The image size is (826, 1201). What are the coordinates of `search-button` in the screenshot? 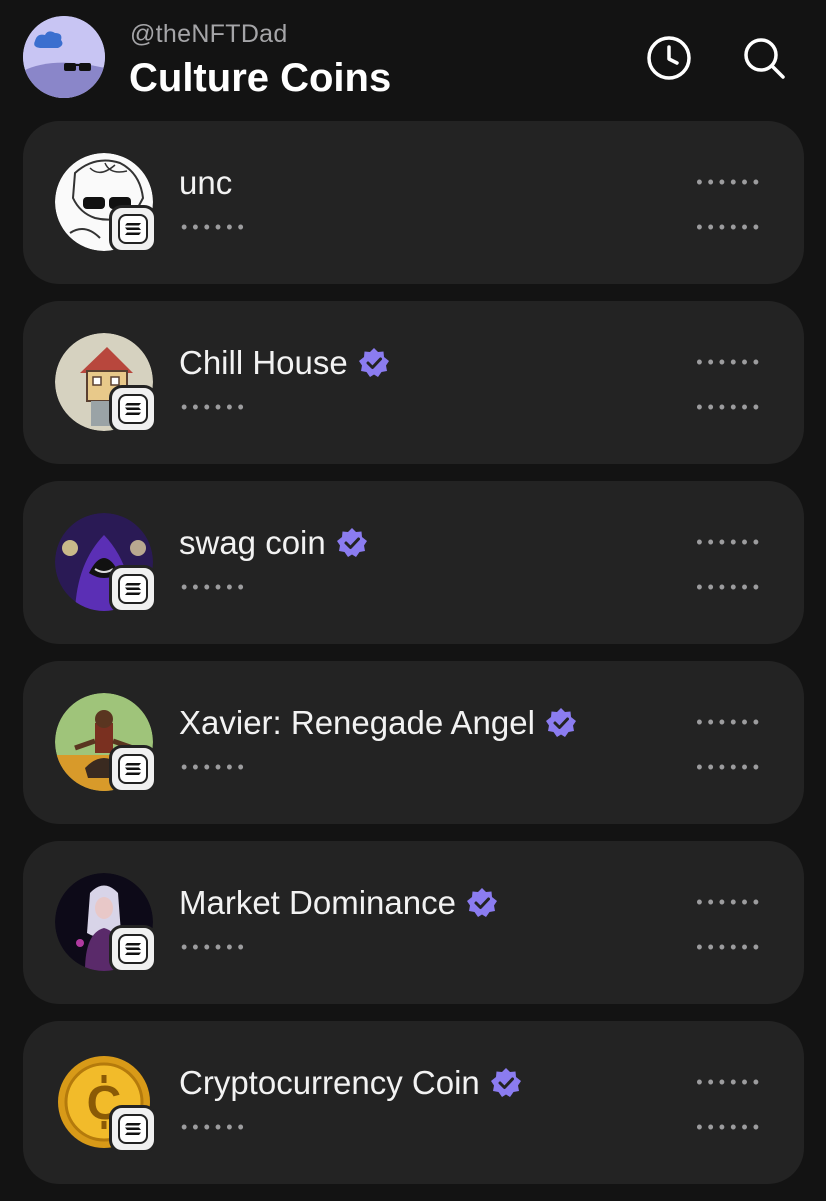 It's located at (764, 58).